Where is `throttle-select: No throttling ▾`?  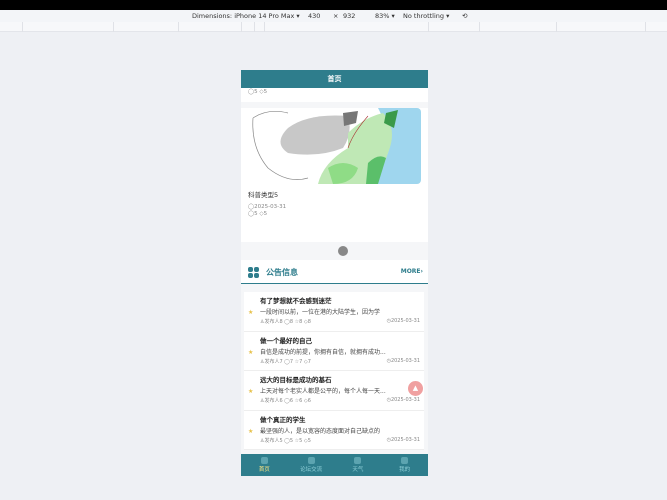 throttle-select: No throttling ▾ is located at coordinates (426, 16).